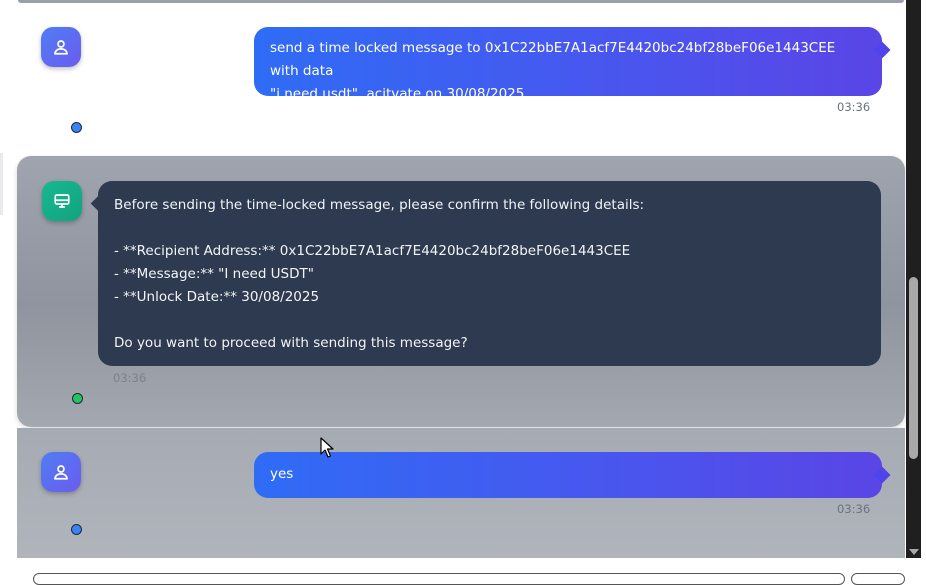  What do you see at coordinates (1, 180) in the screenshot?
I see `side-edge` at bounding box center [1, 180].